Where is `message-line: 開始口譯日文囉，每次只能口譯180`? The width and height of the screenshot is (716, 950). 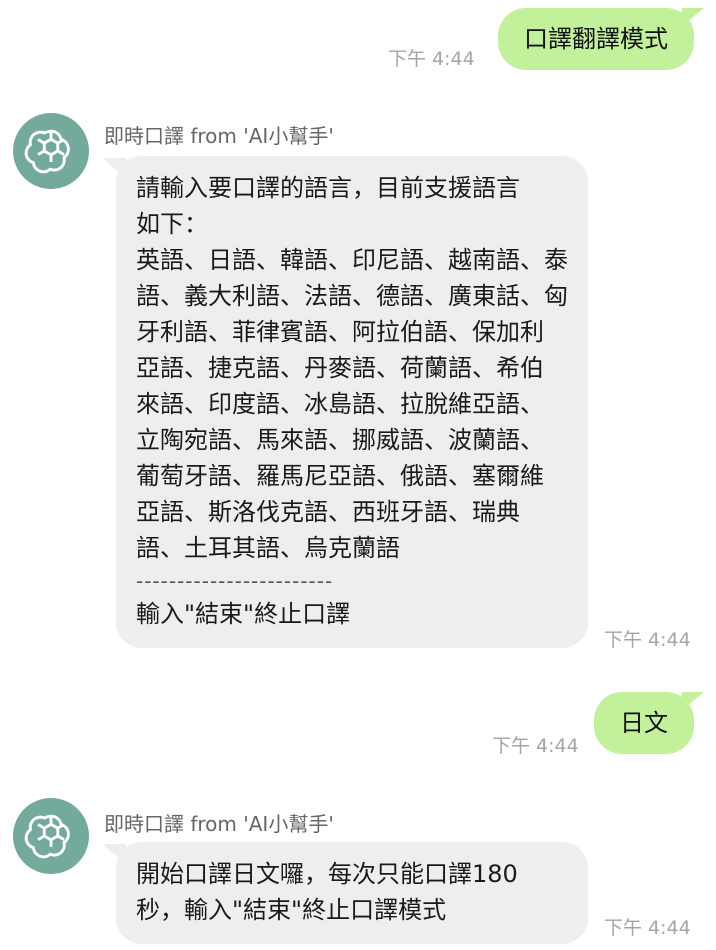 message-line: 開始口譯日文囉，每次只能口譯180 is located at coordinates (327, 874).